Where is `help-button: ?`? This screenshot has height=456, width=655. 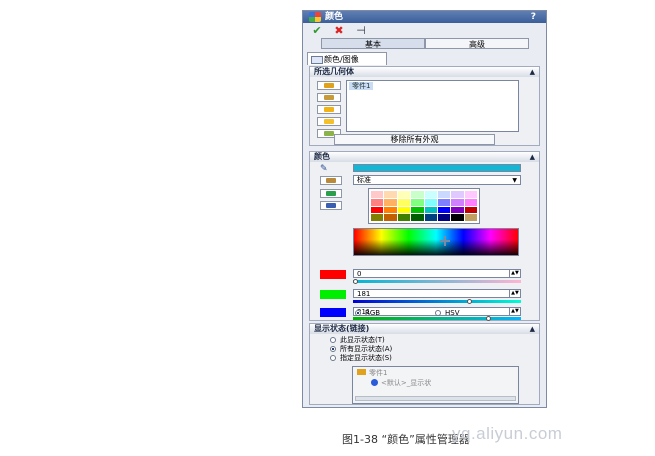 help-button: ? is located at coordinates (533, 17).